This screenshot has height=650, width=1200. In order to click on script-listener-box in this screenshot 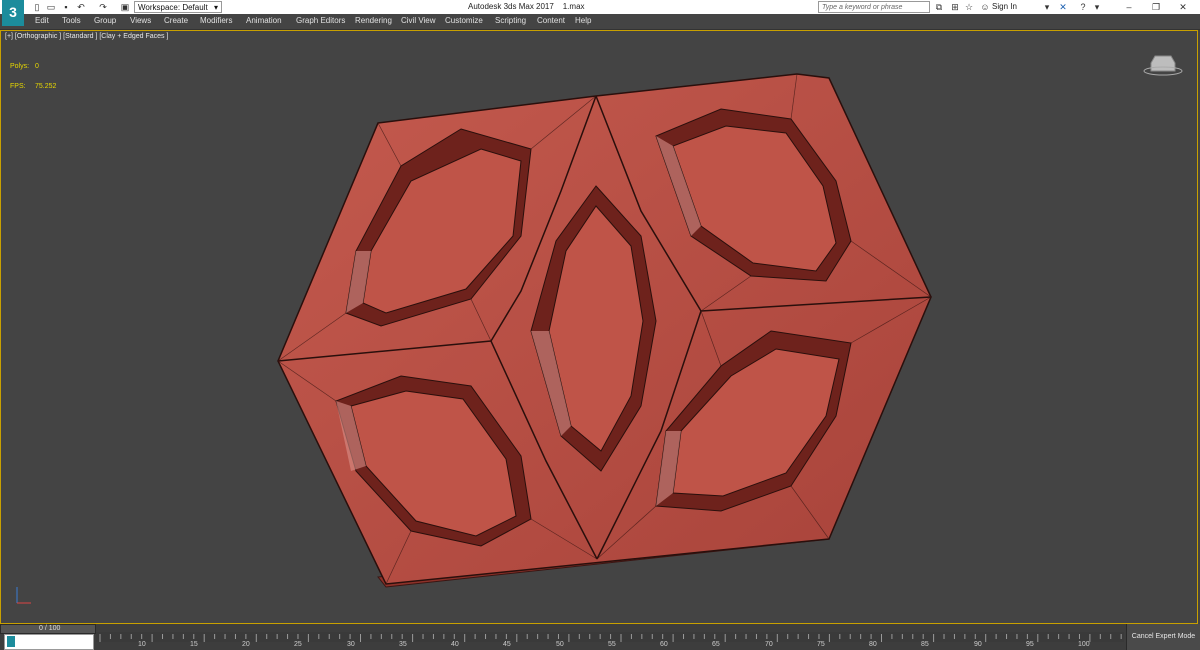, I will do `click(49, 642)`.